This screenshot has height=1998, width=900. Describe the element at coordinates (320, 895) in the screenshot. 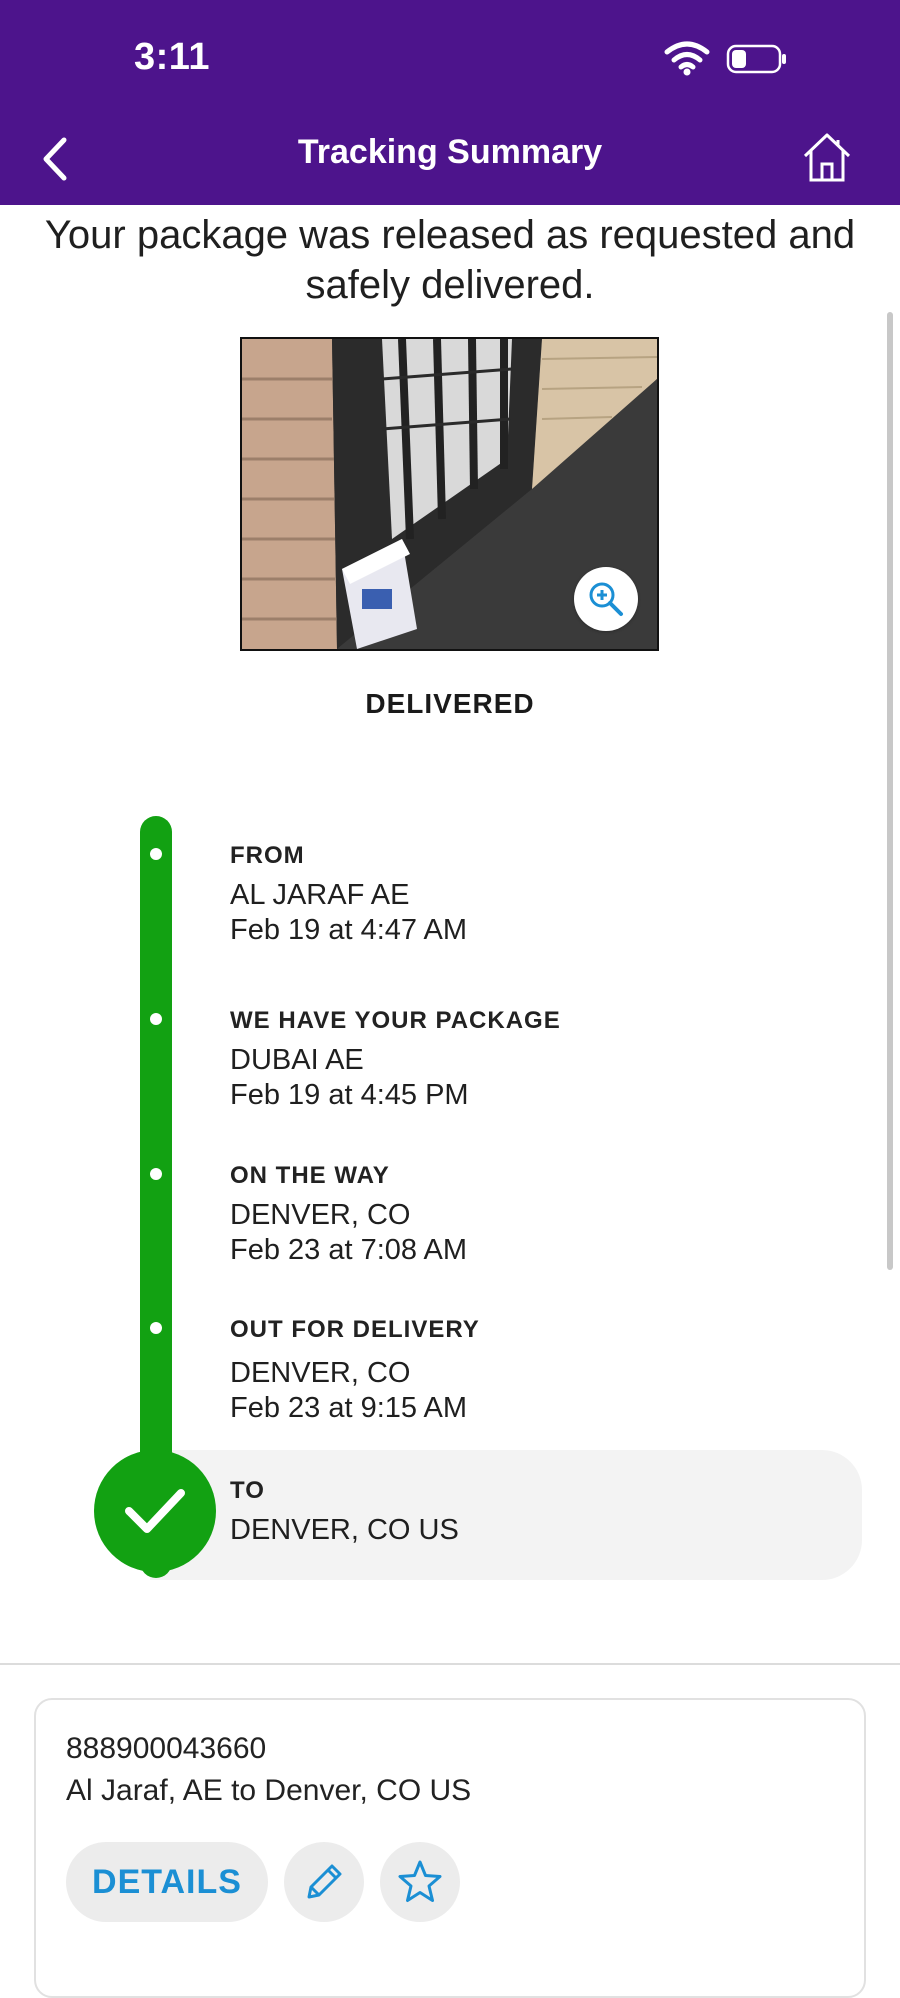

I see `event-location: AL JARAF AE` at that location.